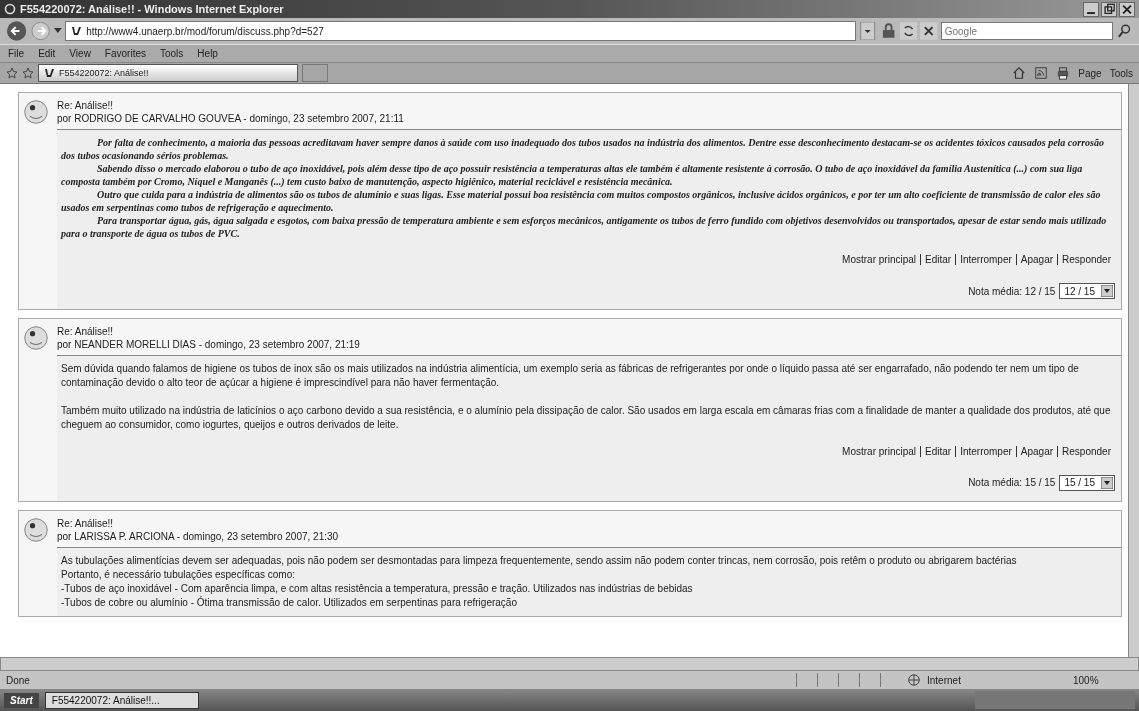  What do you see at coordinates (1127, 9) in the screenshot?
I see `close-button` at bounding box center [1127, 9].